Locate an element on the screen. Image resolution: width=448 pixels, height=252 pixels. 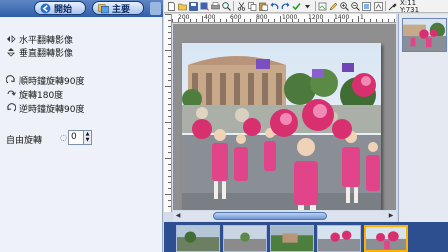
main-button: 主要 is located at coordinates (118, 8).